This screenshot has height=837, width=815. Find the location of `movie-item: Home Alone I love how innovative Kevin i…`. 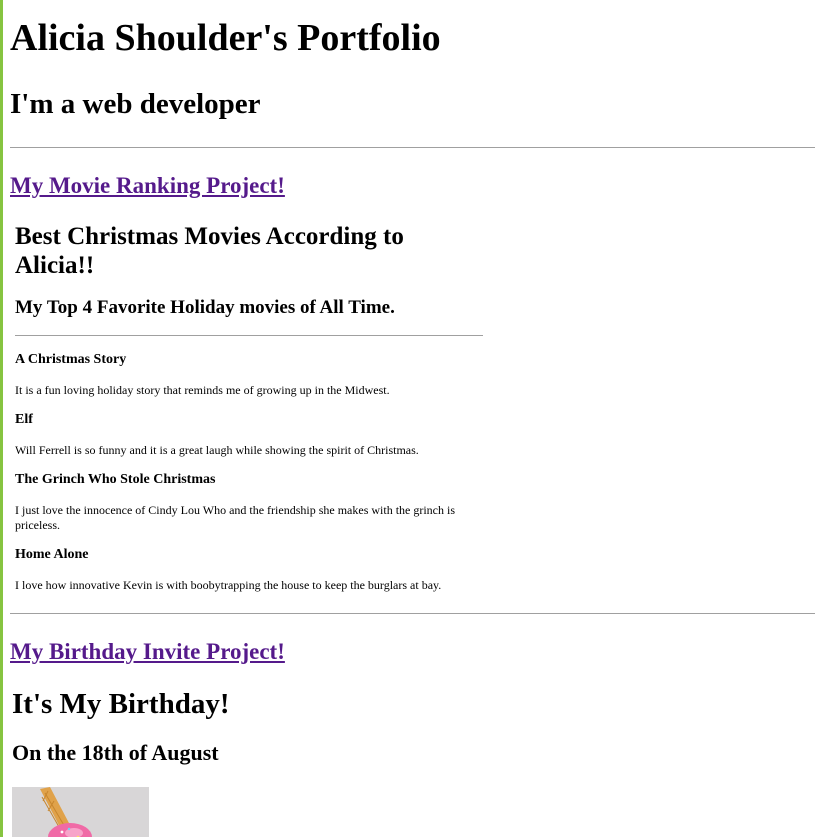

movie-item: Home Alone I love how innovative Kevin i… is located at coordinates (249, 570).